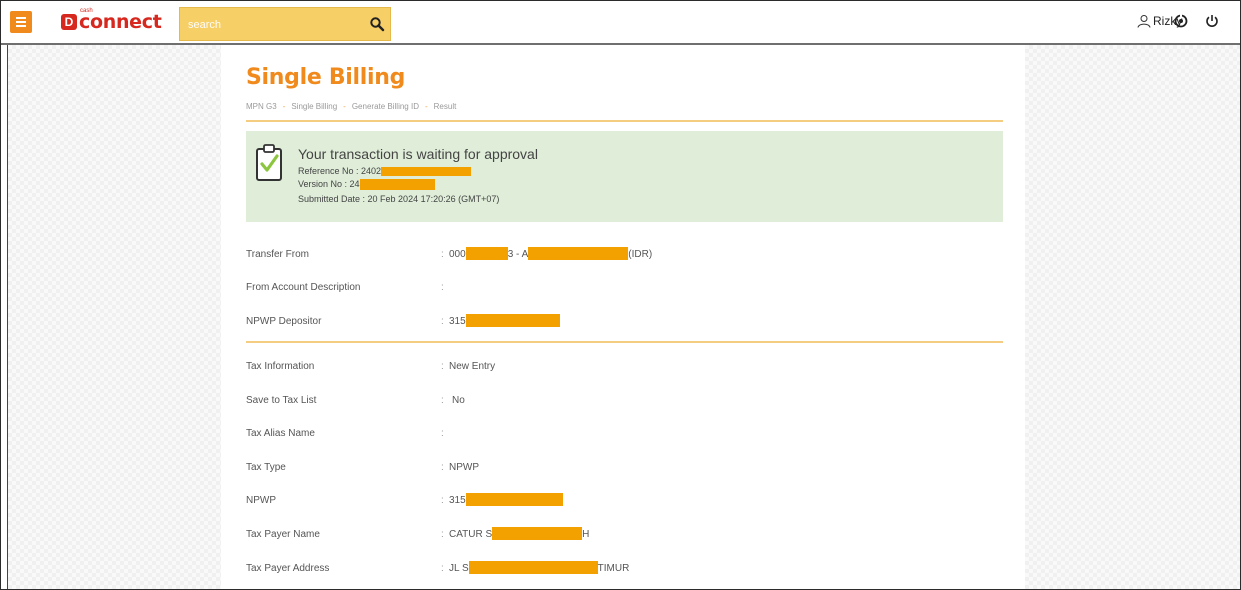  I want to click on logo-text: connect, so click(120, 22).